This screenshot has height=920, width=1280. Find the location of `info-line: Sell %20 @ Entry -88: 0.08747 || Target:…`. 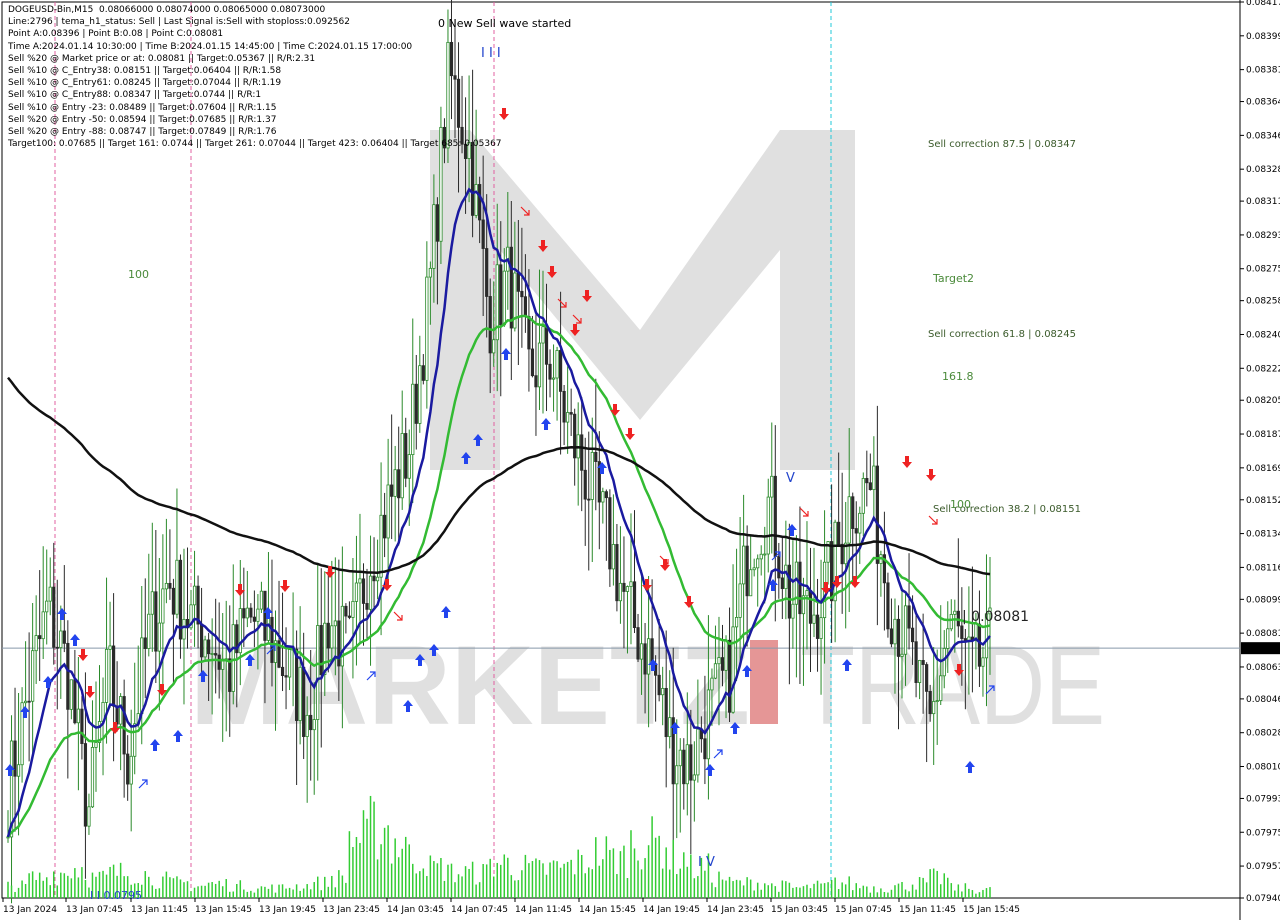

info-line: Sell %20 @ Entry -88: 0.08747 || Target:… is located at coordinates (142, 132).